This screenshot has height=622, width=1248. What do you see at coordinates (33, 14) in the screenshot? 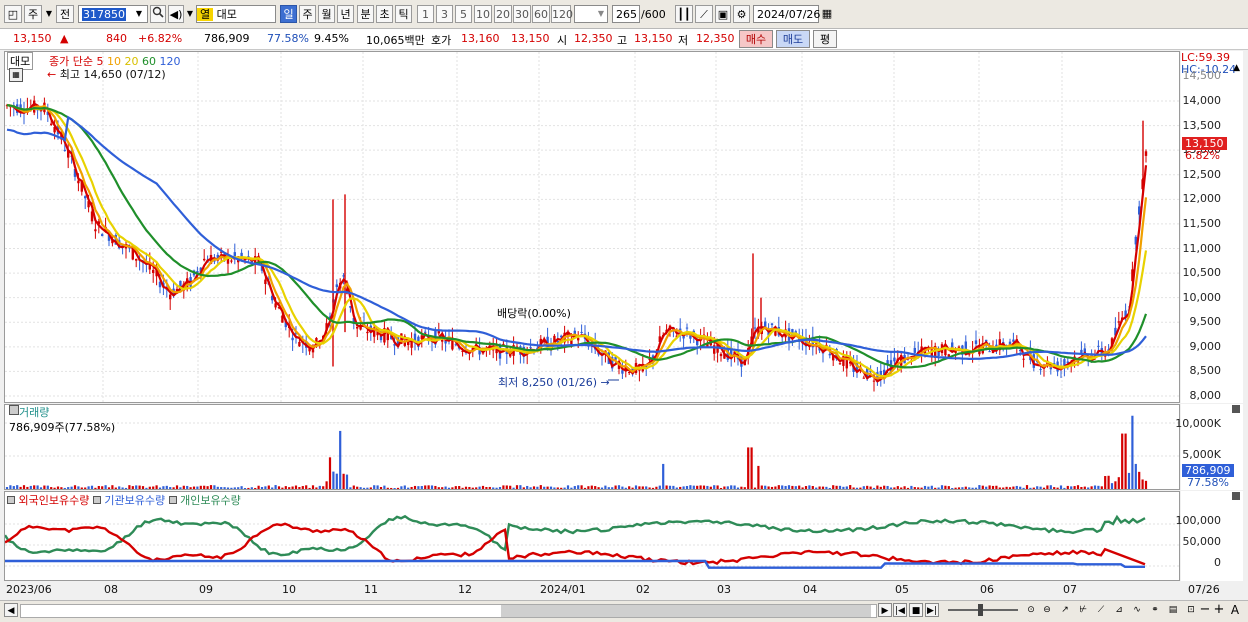
I see `type-code-button: 주` at bounding box center [33, 14].